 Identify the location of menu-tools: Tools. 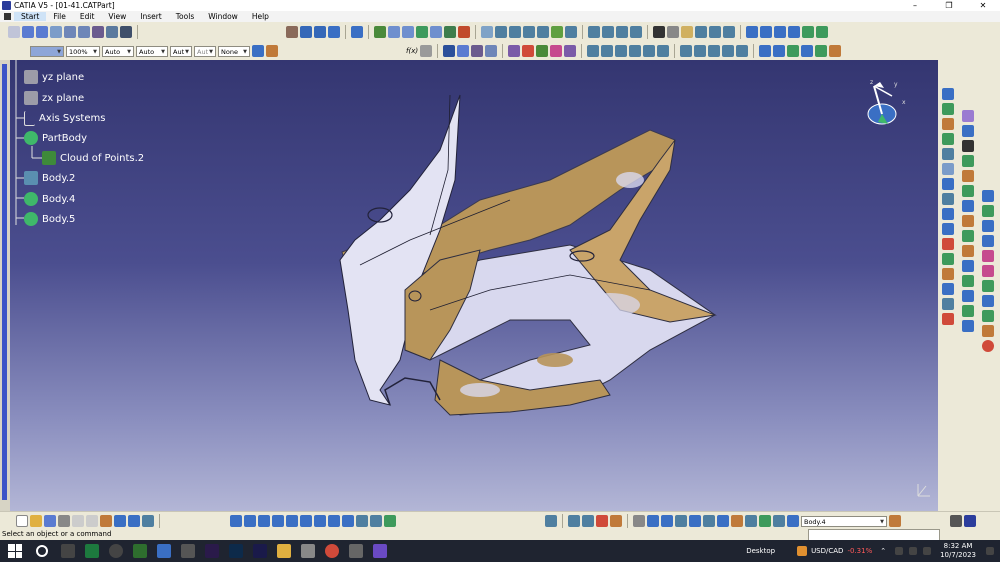
(185, 16).